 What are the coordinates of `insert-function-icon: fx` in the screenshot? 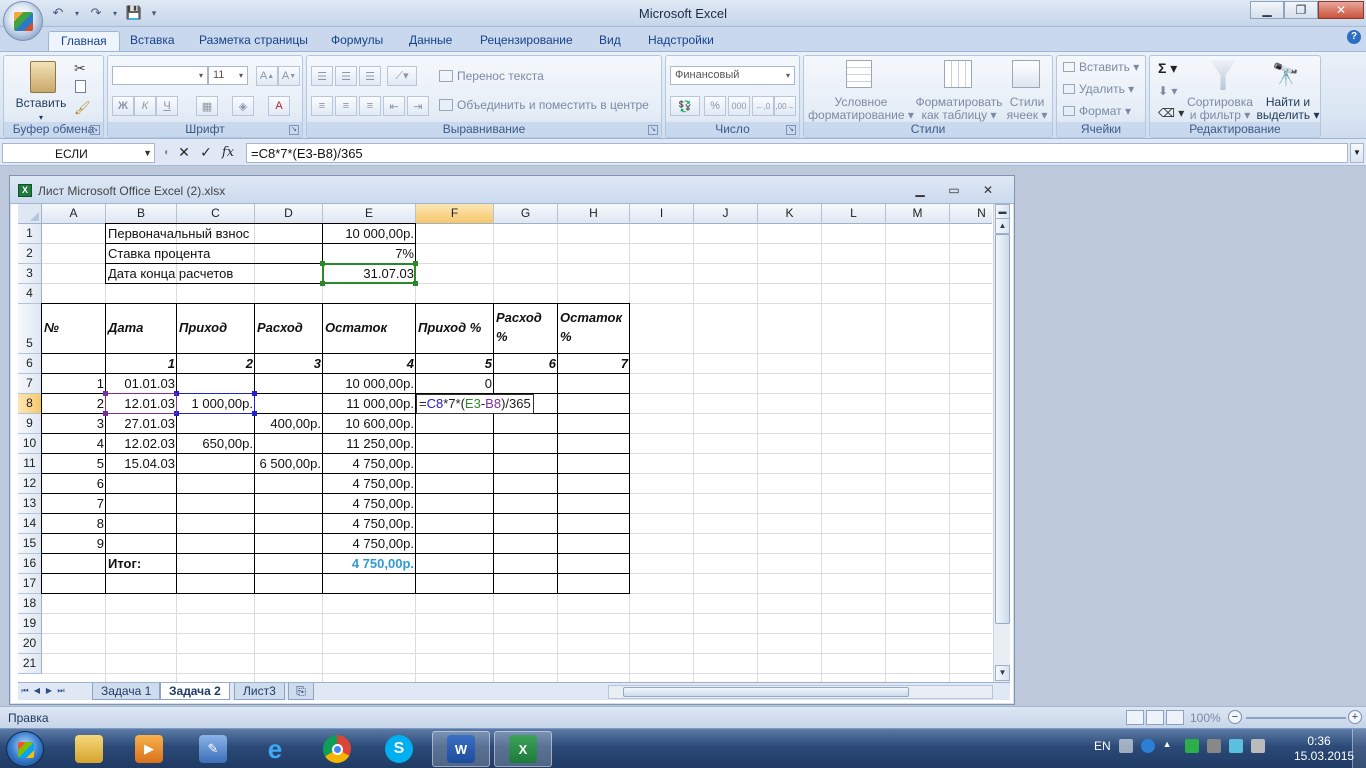 It's located at (228, 152).